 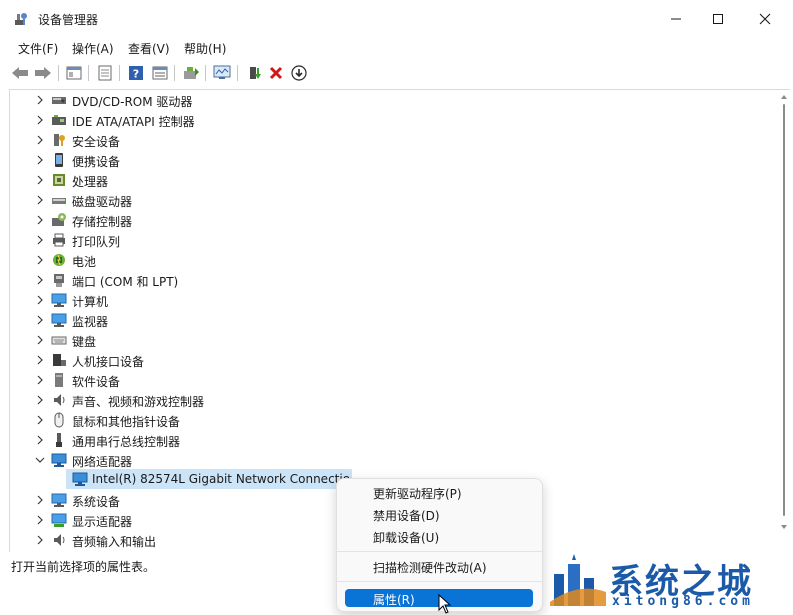 What do you see at coordinates (96, 142) in the screenshot?
I see `tree-category-label: 安全设备` at bounding box center [96, 142].